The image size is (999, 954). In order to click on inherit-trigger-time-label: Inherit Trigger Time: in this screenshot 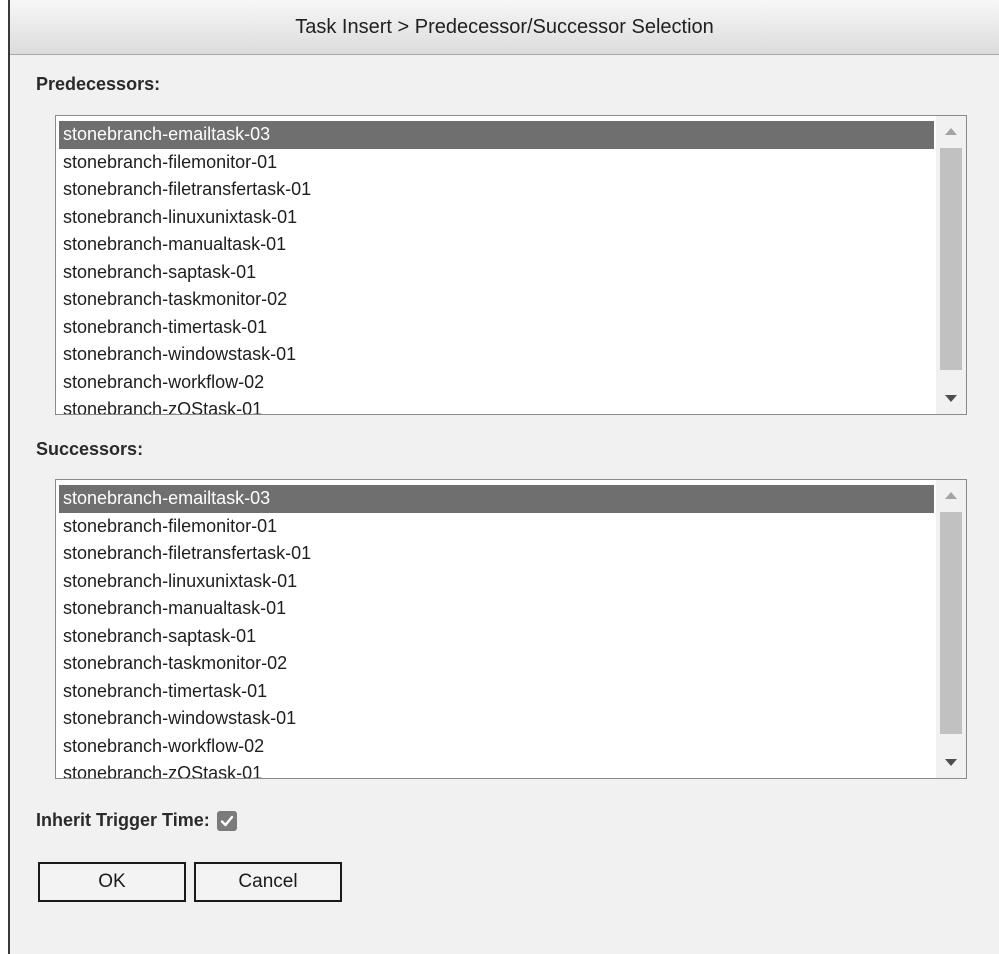, I will do `click(123, 820)`.